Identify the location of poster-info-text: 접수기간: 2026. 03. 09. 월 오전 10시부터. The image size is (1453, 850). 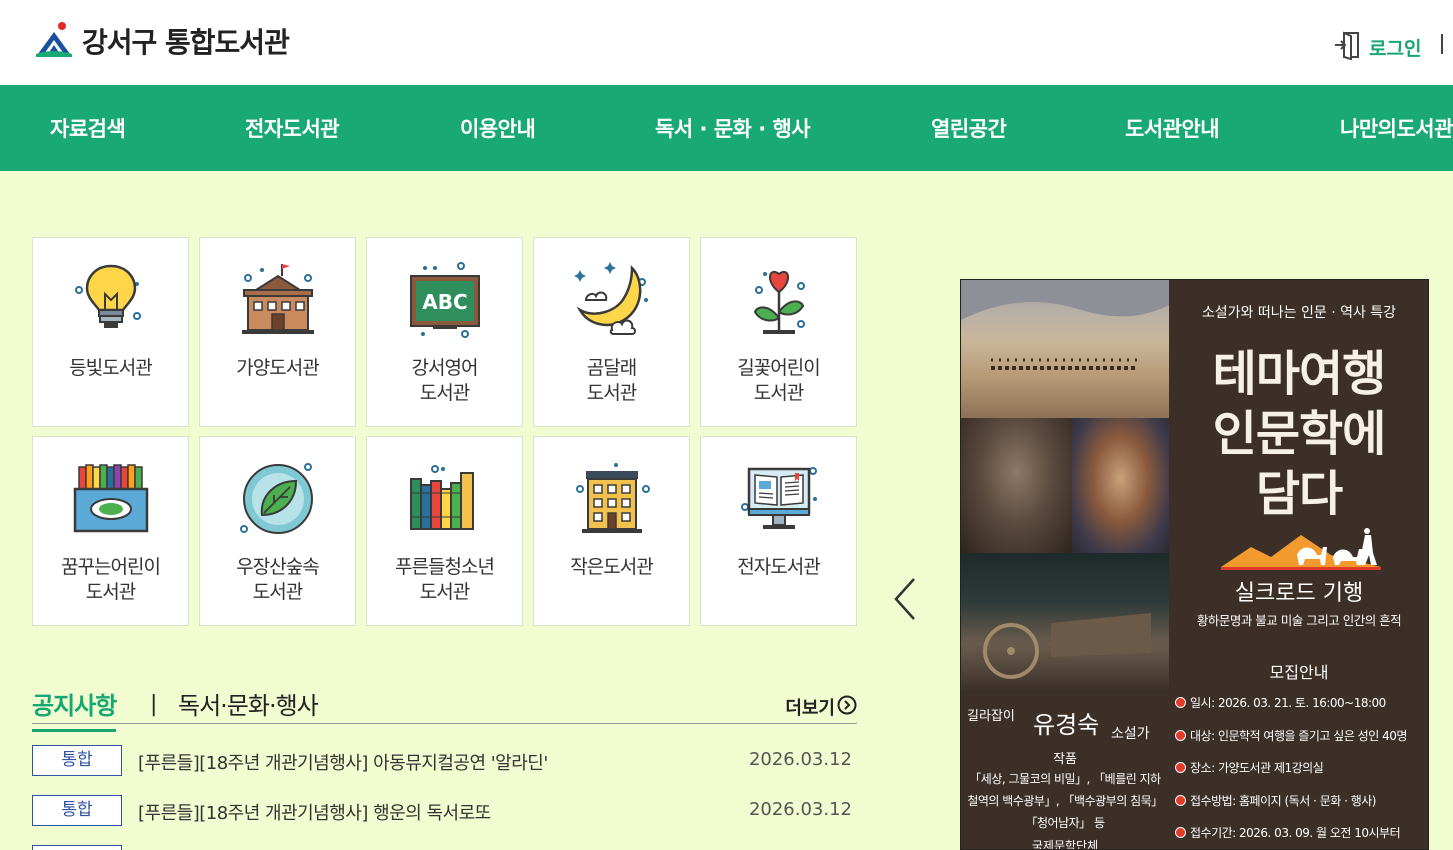
(1295, 833).